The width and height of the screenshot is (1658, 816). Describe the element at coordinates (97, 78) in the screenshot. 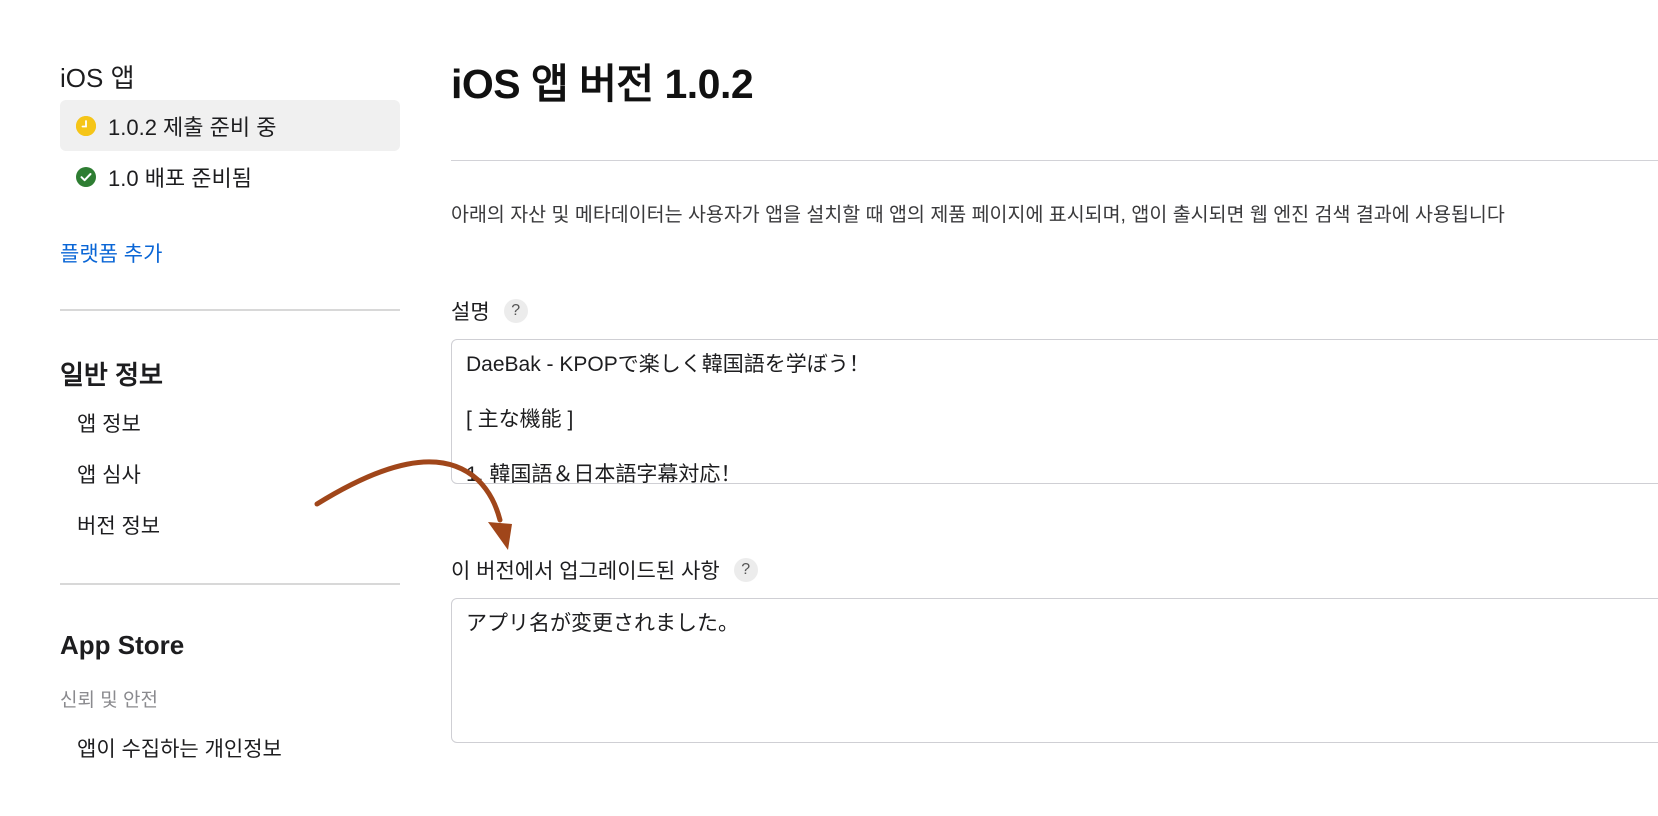

I see `ios-section-title: iOS 앱` at that location.